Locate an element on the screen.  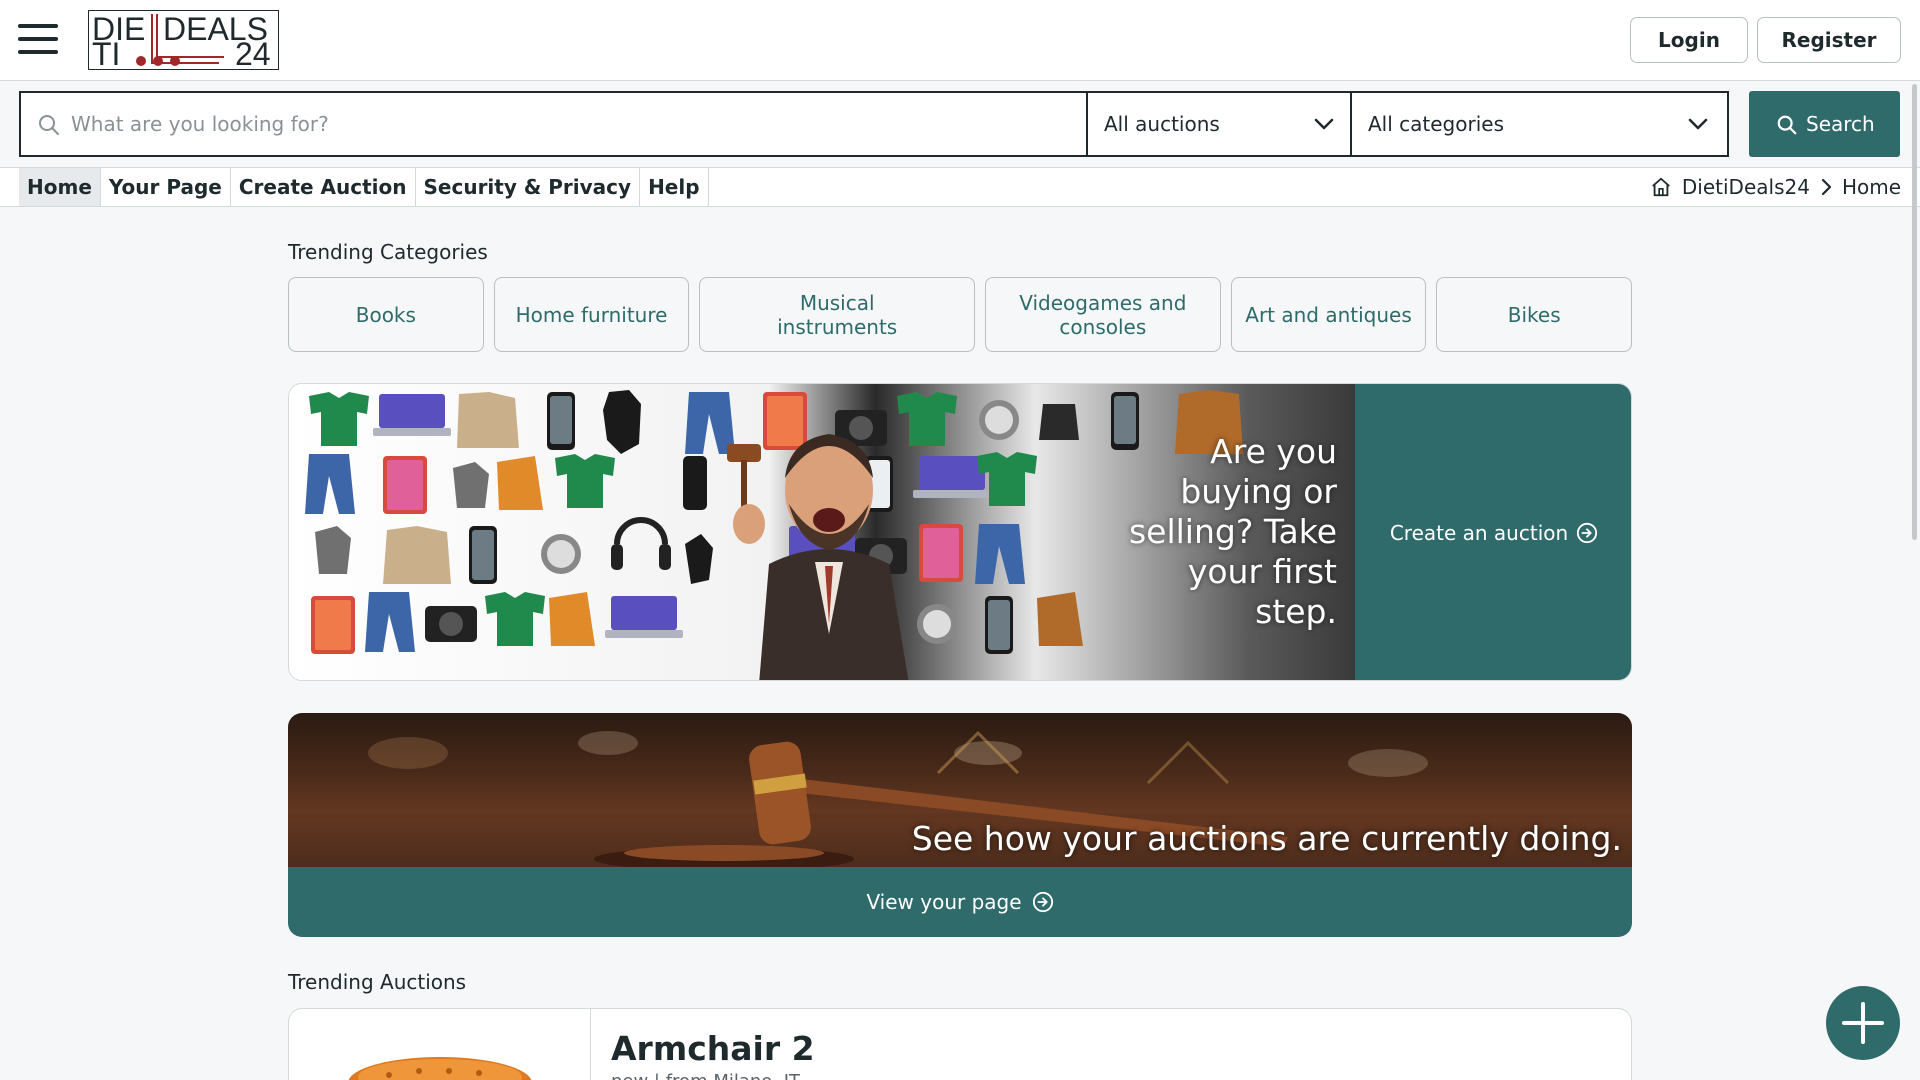
breadcrumb-root: DietiDeals24 is located at coordinates (1746, 187).